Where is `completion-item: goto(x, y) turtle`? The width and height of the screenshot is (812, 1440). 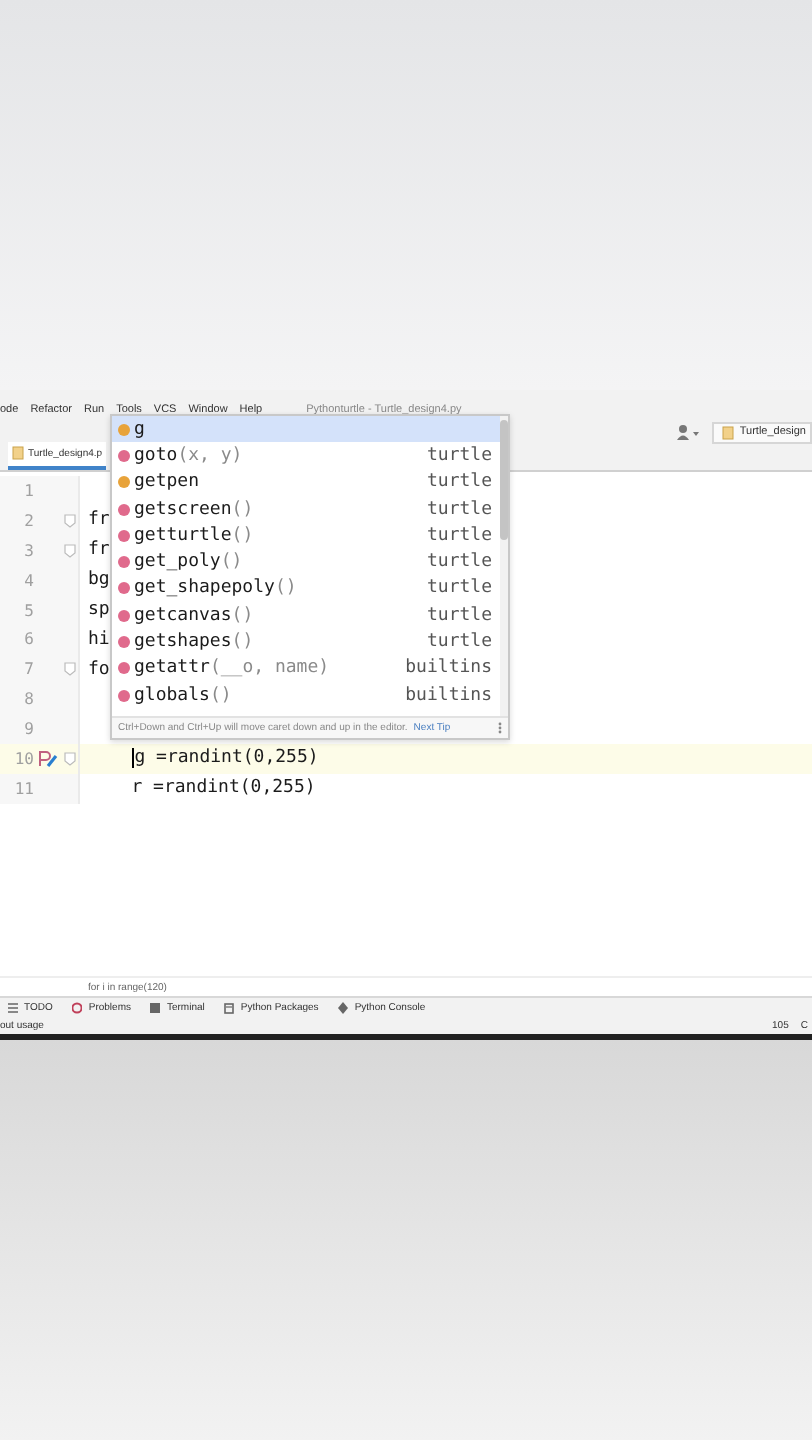
completion-item: goto(x, y) turtle is located at coordinates (306, 456).